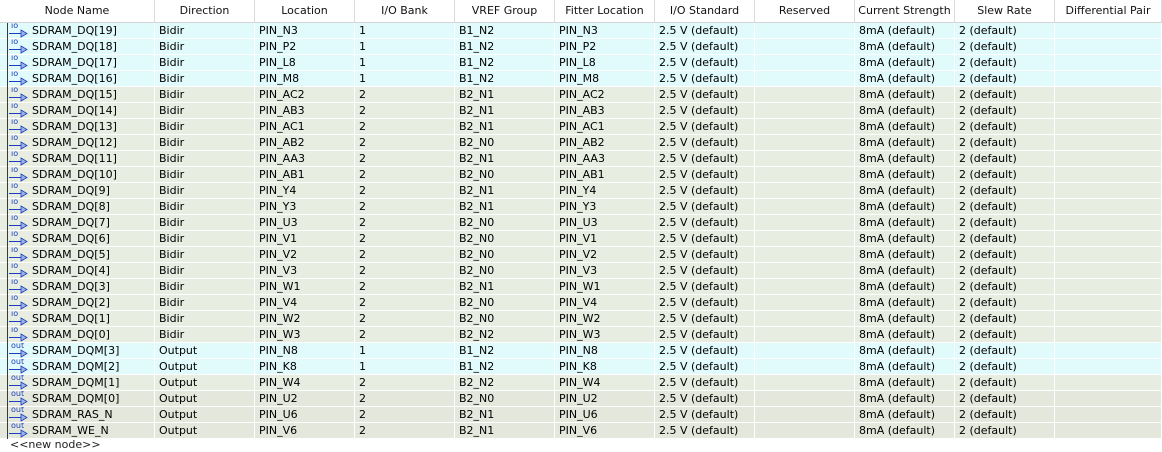 The width and height of the screenshot is (1162, 452). Describe the element at coordinates (1108, 11) in the screenshot. I see `column-header-differential-pair: Differential Pair` at that location.